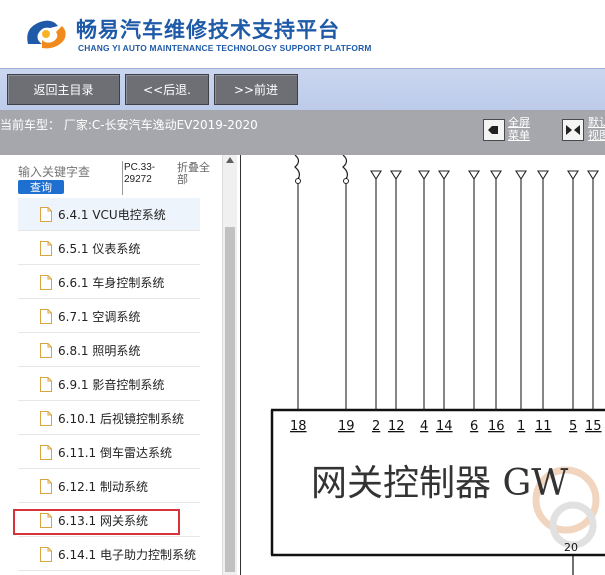 This screenshot has height=575, width=605. Describe the element at coordinates (519, 135) in the screenshot. I see `fullscreen-label-2: 菜单` at that location.